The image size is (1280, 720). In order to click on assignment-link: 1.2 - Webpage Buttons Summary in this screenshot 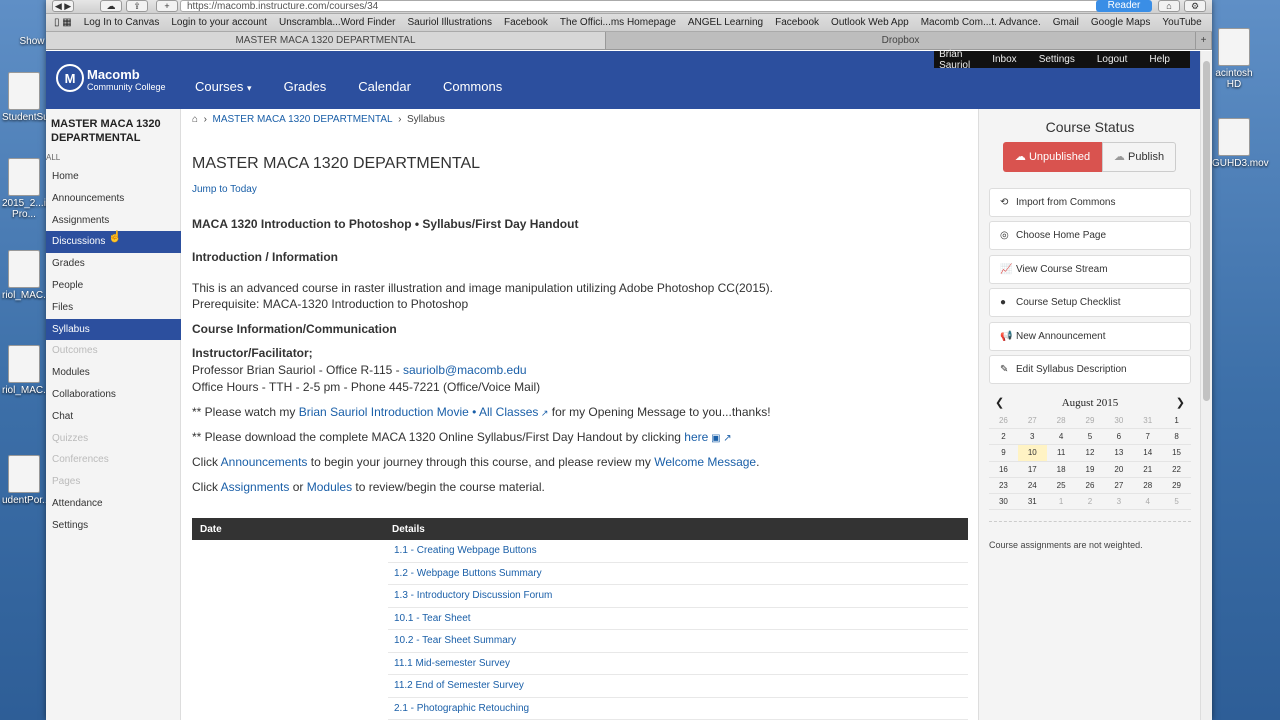, I will do `click(465, 573)`.